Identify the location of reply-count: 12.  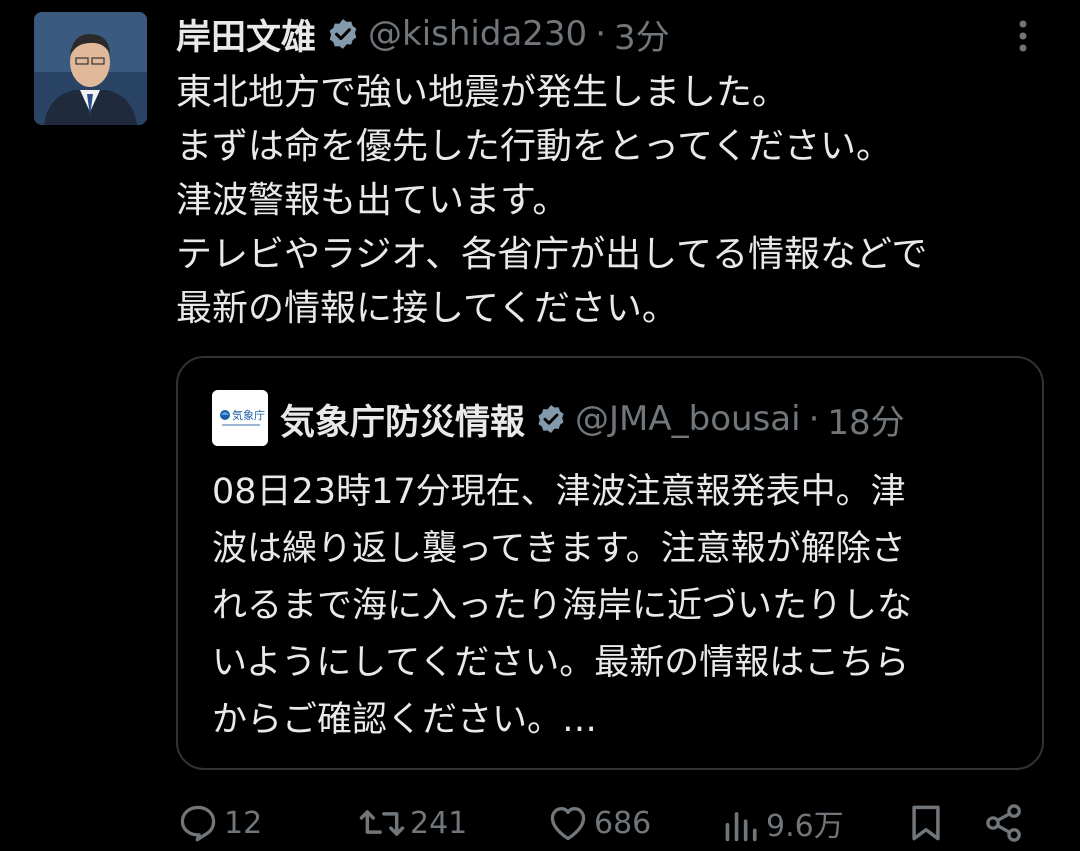
(243, 823).